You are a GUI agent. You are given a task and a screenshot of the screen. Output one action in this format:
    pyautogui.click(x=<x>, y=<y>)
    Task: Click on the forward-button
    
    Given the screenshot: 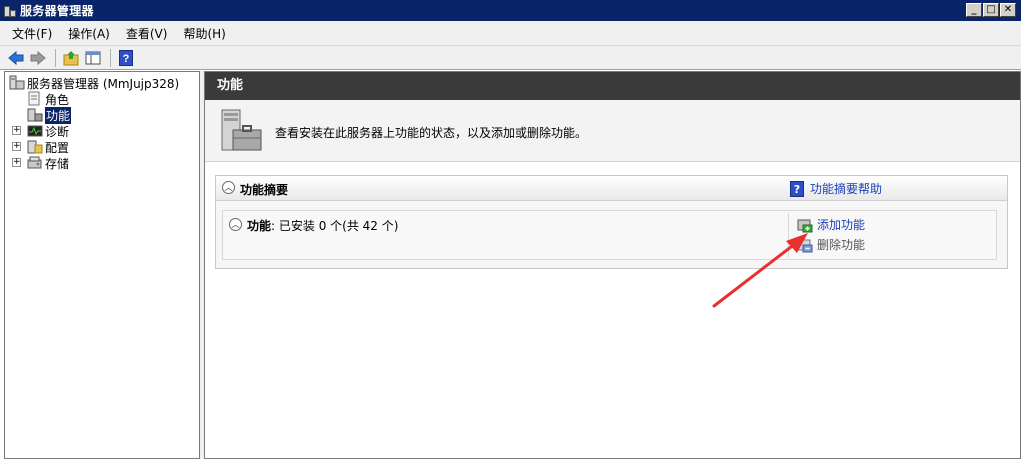 What is the action you would take?
    pyautogui.click(x=38, y=58)
    